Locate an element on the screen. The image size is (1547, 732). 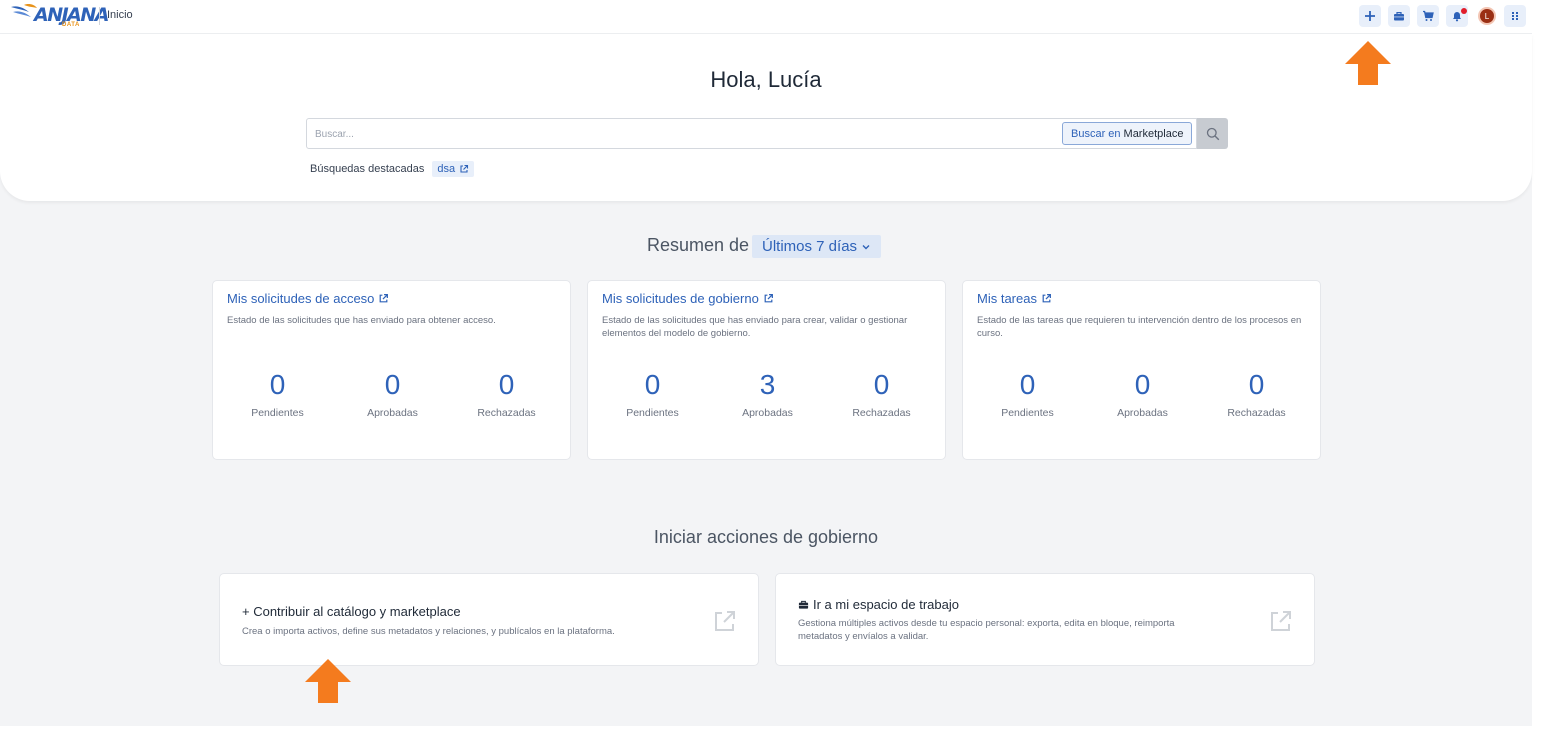
featured-searches: Búsquedas destacadas dsa is located at coordinates (392, 169).